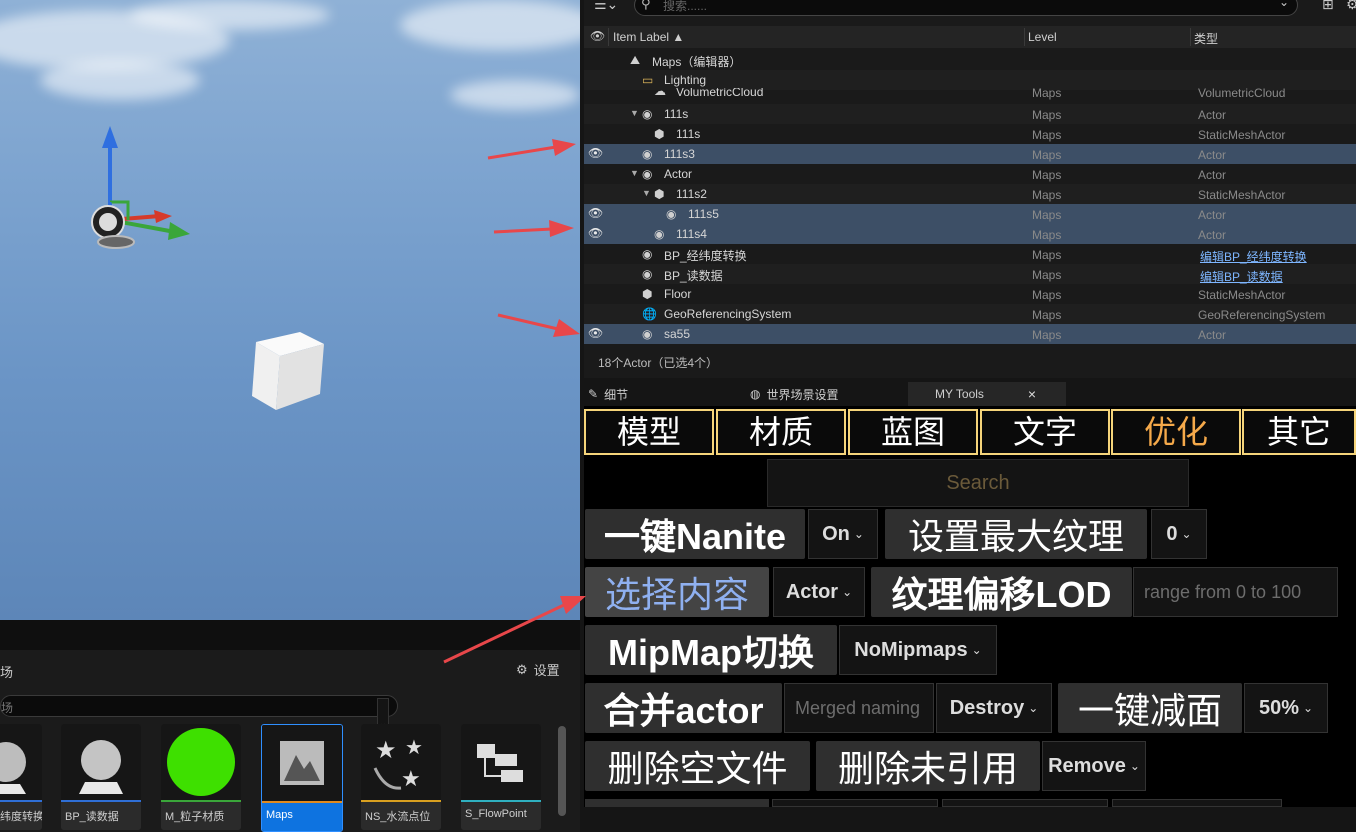 The image size is (1356, 832). Describe the element at coordinates (695, 534) in the screenshot. I see `nanite-button: 一键Nanite` at that location.